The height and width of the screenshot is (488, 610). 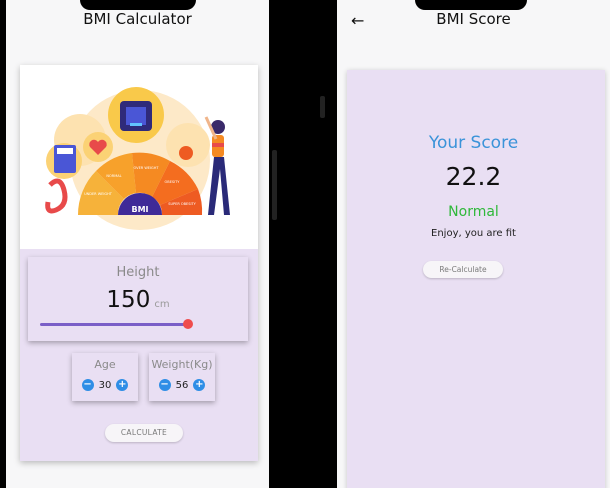 I want to click on height-card: Height 150 cm, so click(x=138, y=299).